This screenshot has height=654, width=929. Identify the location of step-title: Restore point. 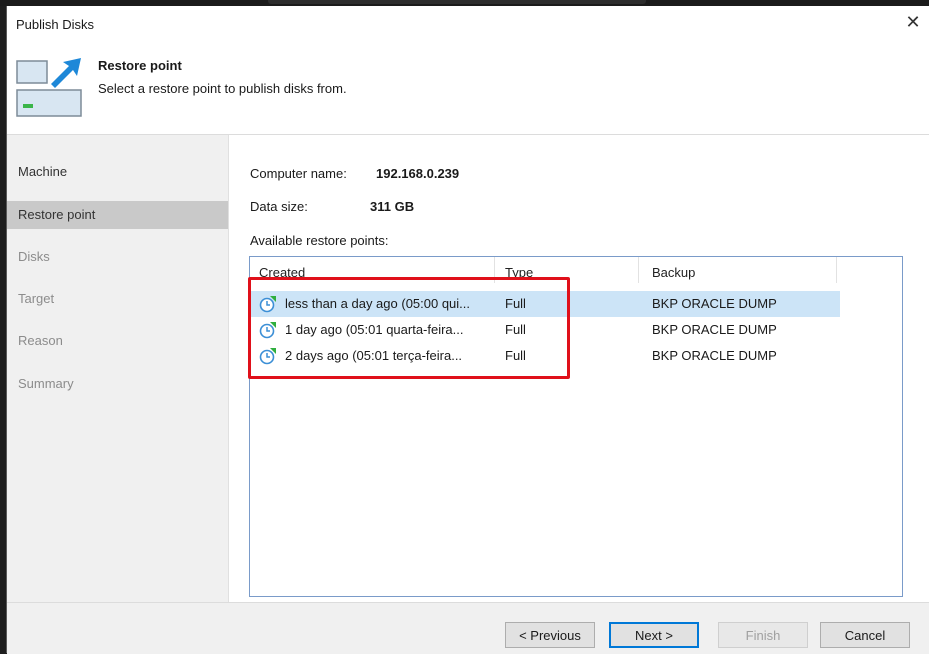
(140, 65).